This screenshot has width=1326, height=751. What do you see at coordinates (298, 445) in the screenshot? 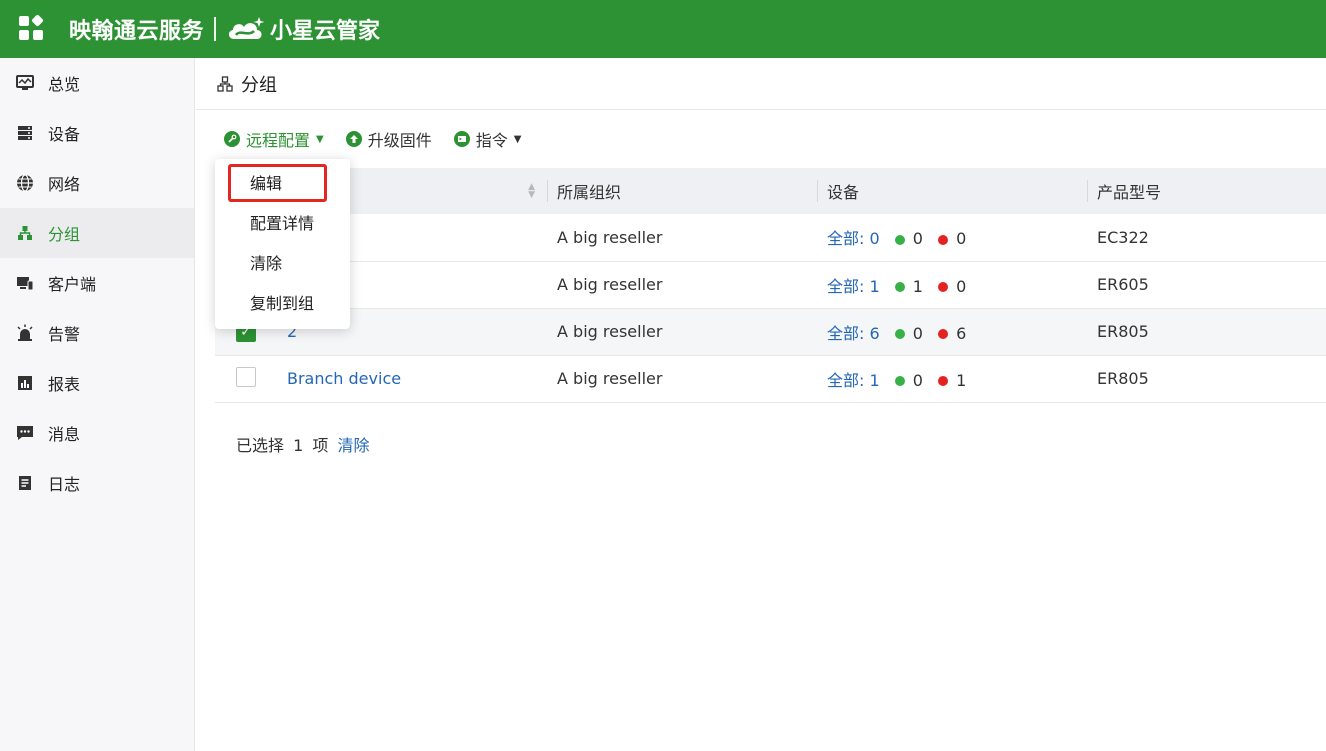
I see `selection-count: 1` at bounding box center [298, 445].